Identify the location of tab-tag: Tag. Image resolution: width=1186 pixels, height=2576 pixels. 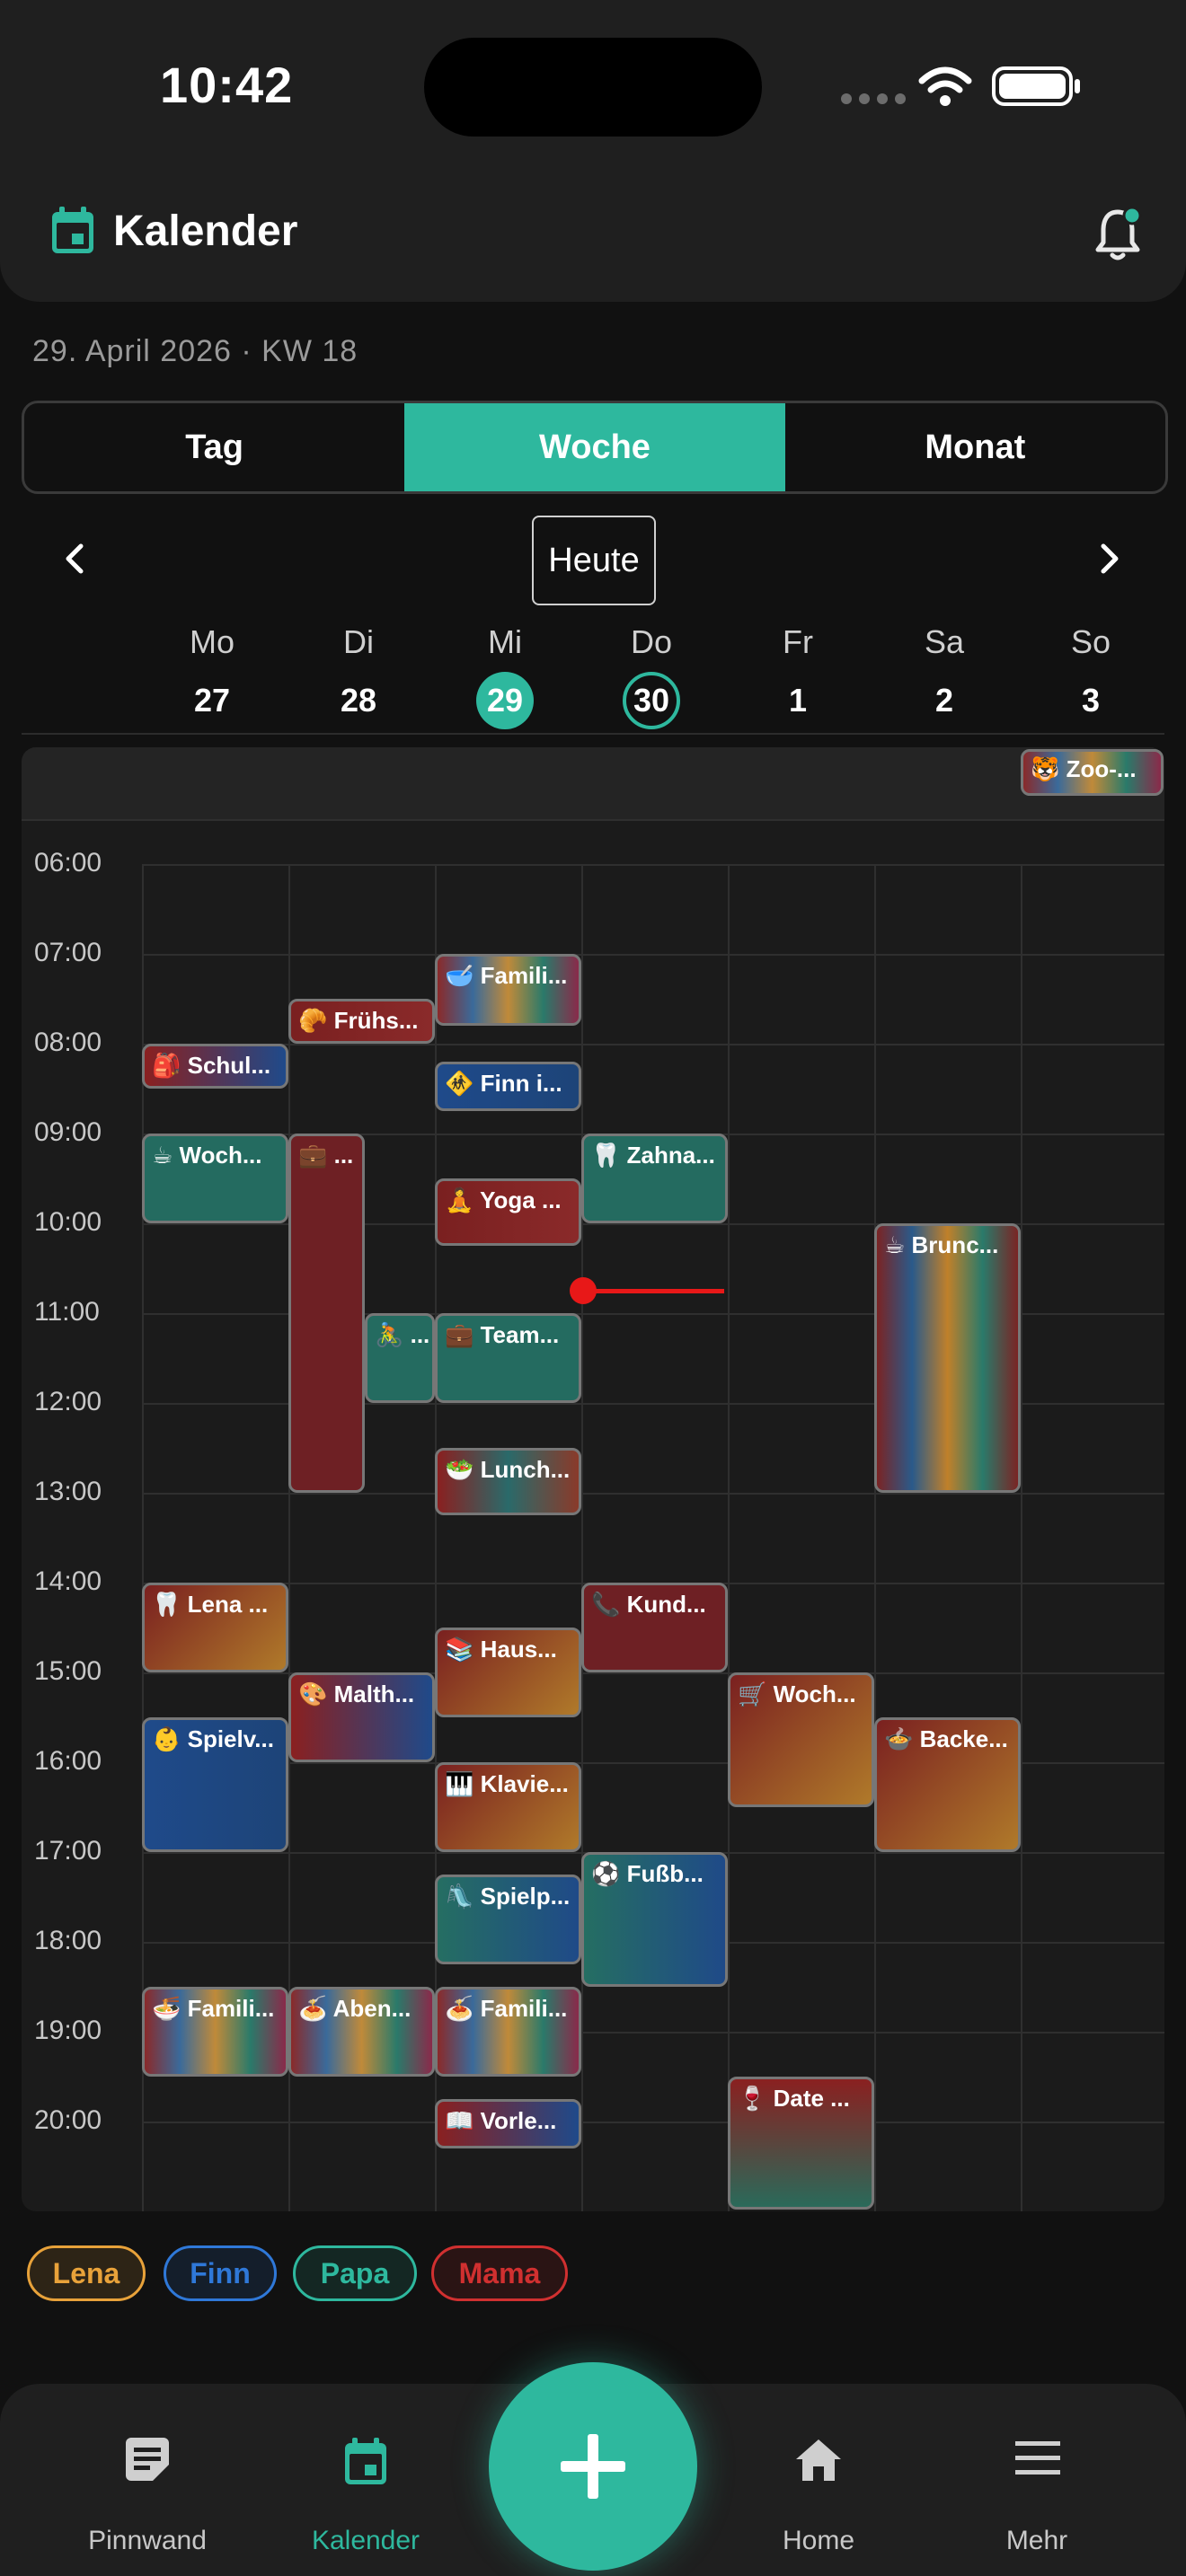
(214, 447).